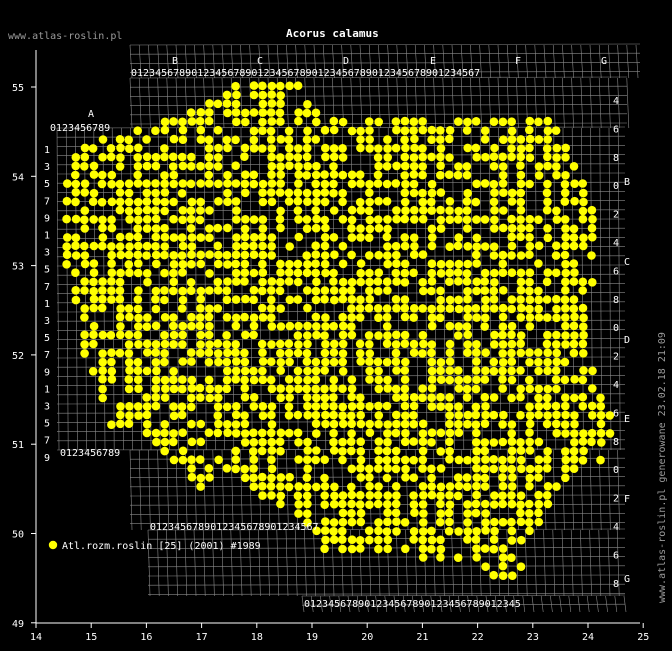  Describe the element at coordinates (257, 637) in the screenshot. I see `x-tick-label: 18` at that location.